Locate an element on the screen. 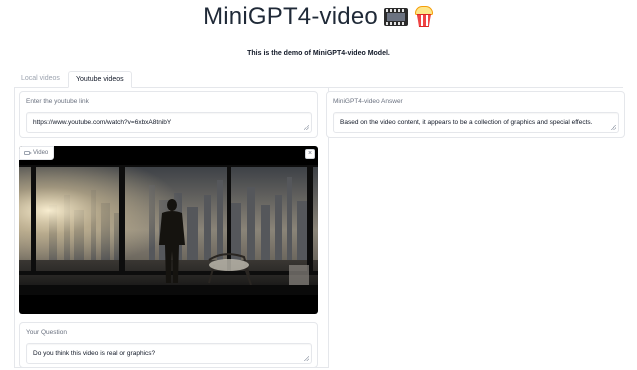 This screenshot has width=637, height=370. page-title-text: MiniGPT4-video is located at coordinates (290, 16).